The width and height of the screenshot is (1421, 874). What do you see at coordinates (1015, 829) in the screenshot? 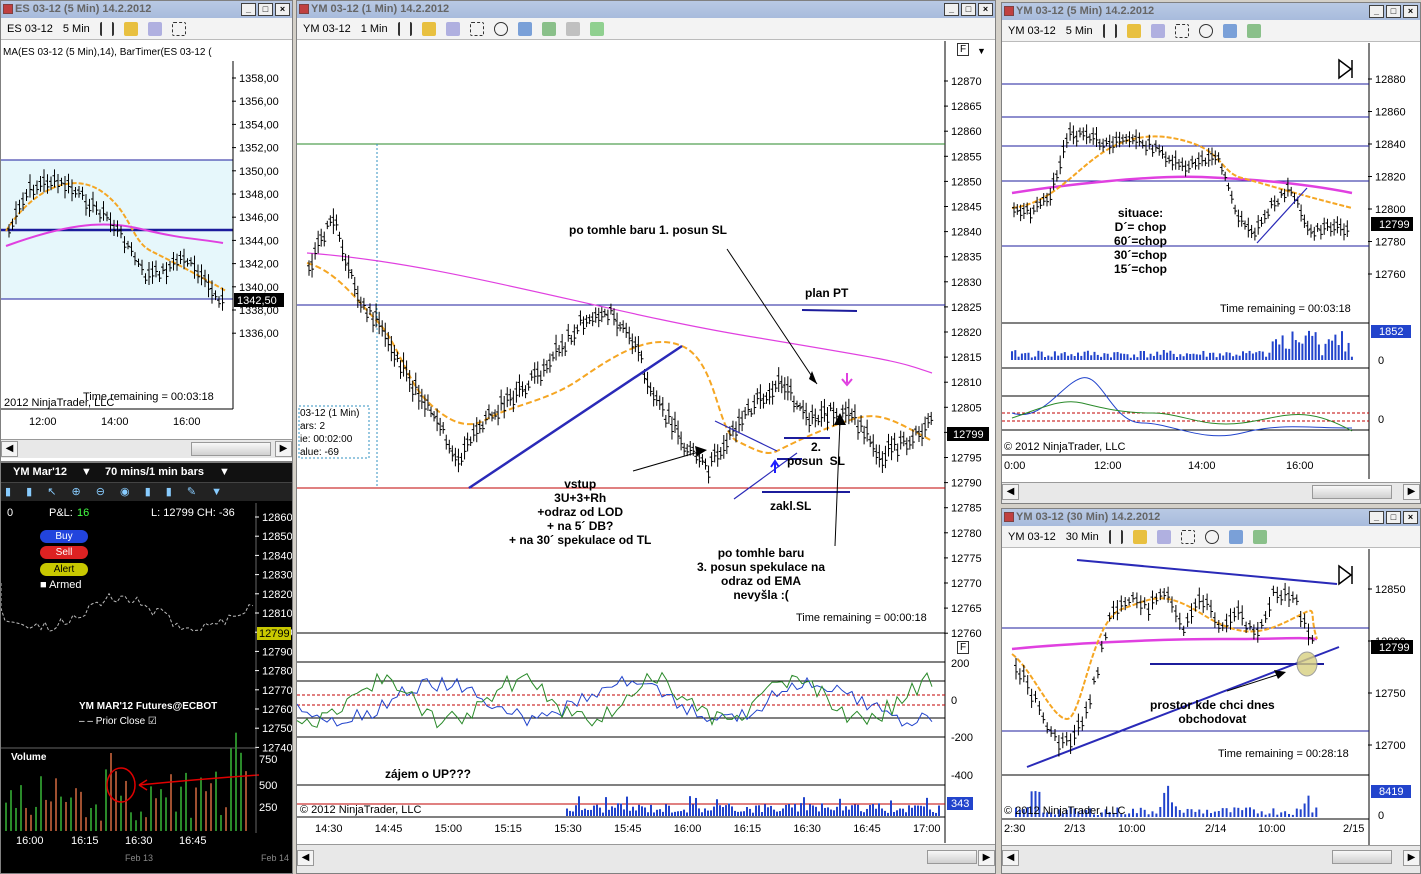
I see `rb-time-0: 2:30` at bounding box center [1015, 829].